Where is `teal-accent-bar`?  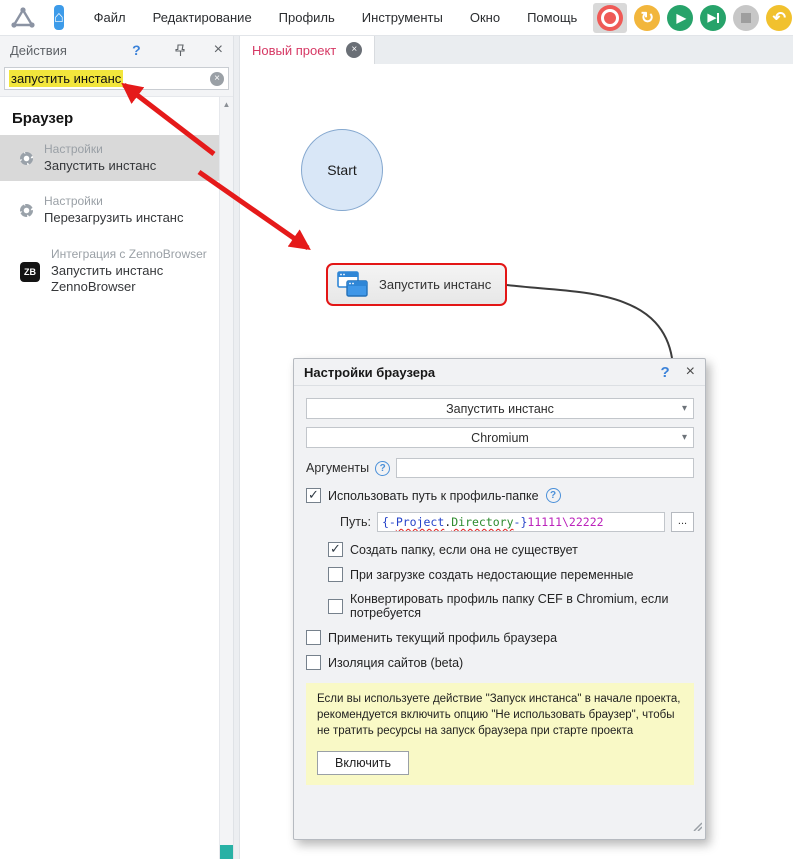
teal-accent-bar is located at coordinates (226, 852).